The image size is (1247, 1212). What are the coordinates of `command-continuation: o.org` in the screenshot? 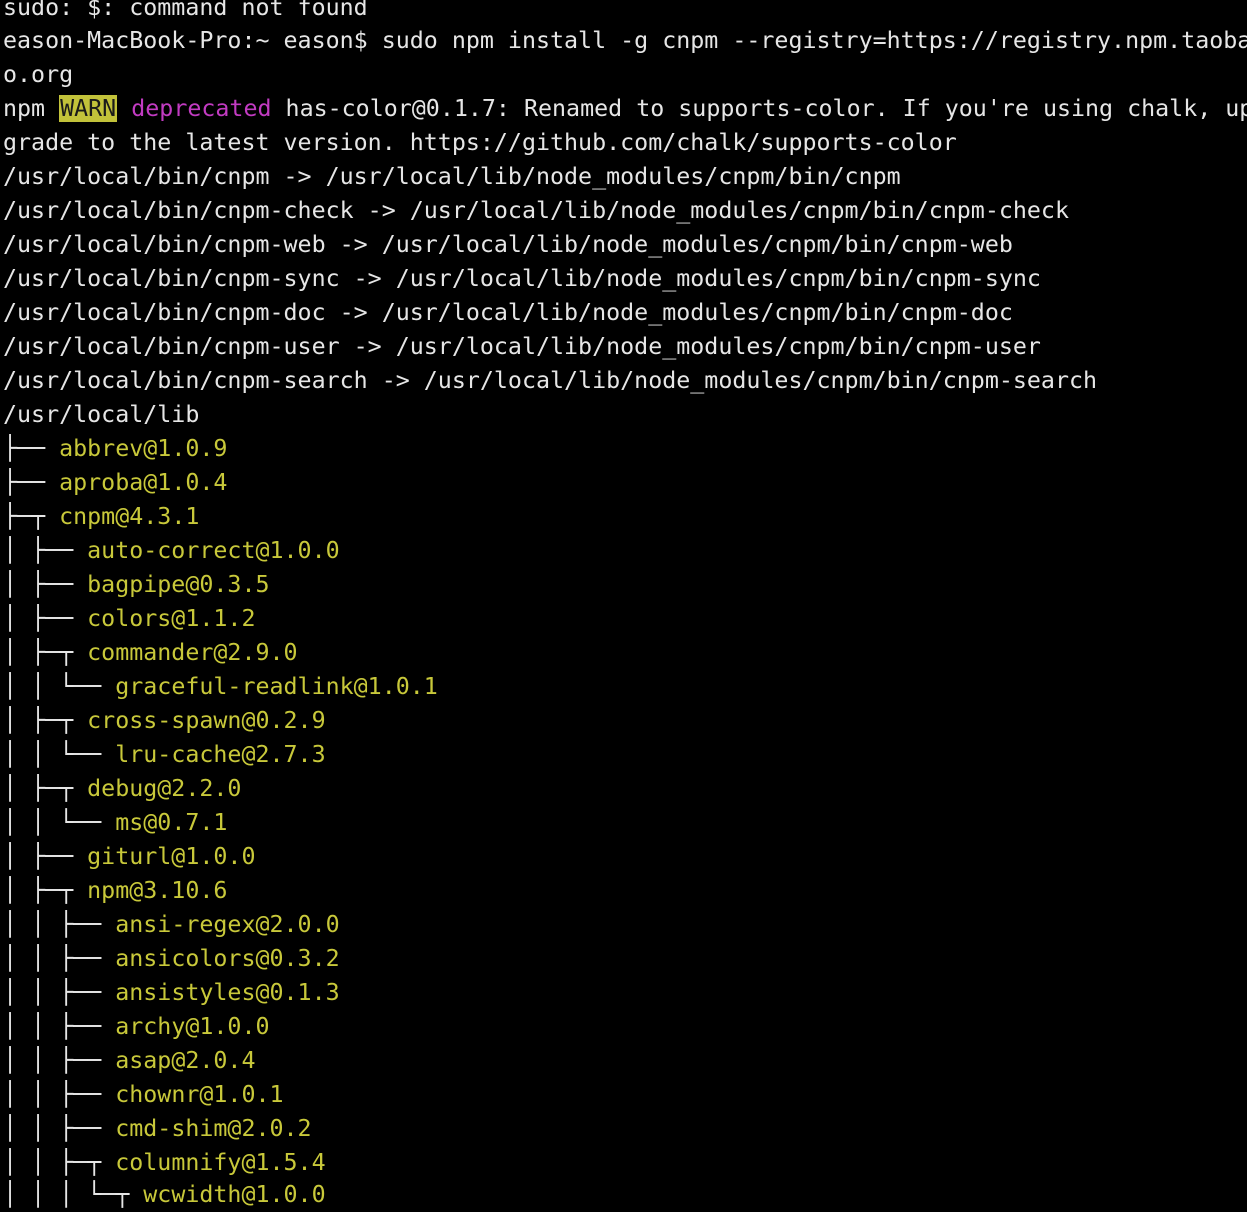 It's located at (38, 74).